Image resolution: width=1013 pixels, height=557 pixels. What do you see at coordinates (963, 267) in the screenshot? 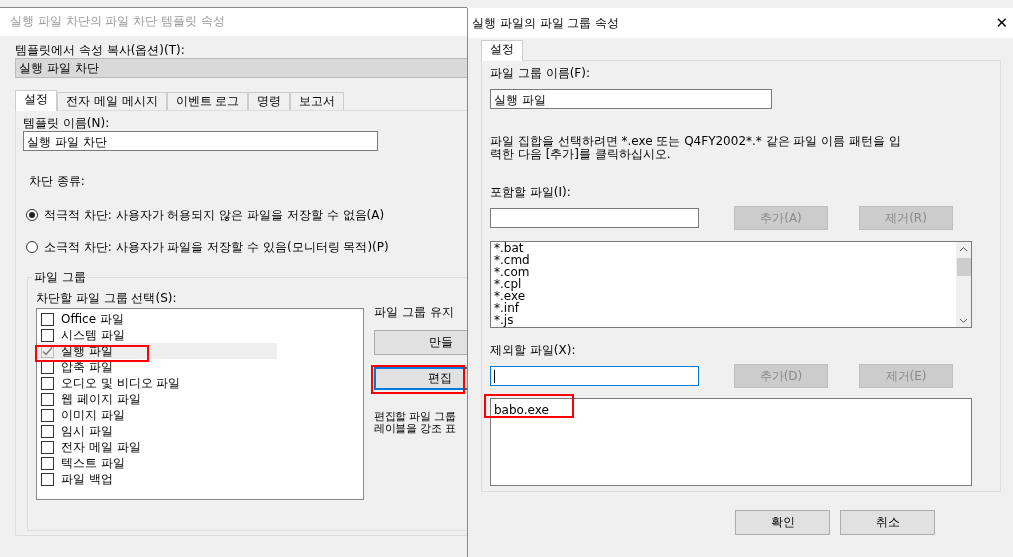
I see `scroll-thumb` at bounding box center [963, 267].